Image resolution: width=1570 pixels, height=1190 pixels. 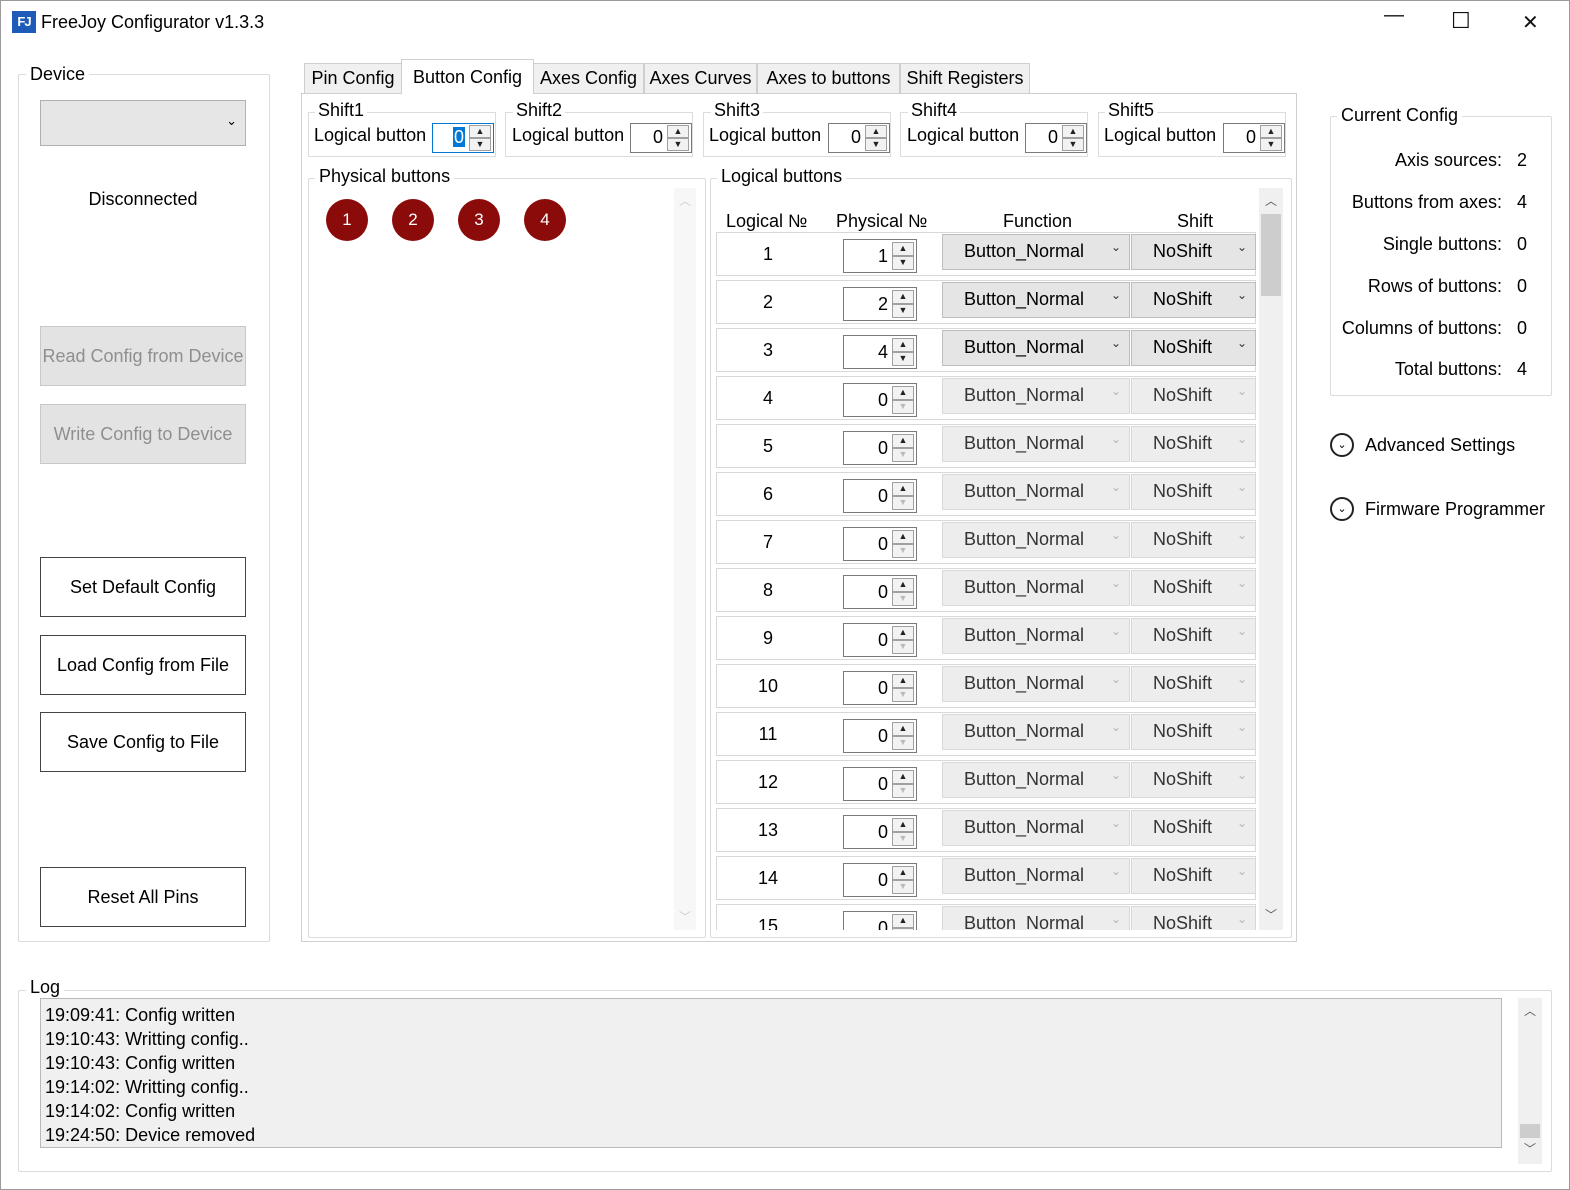 I want to click on physical-number-input: 2 ▲ ▼, so click(x=880, y=304).